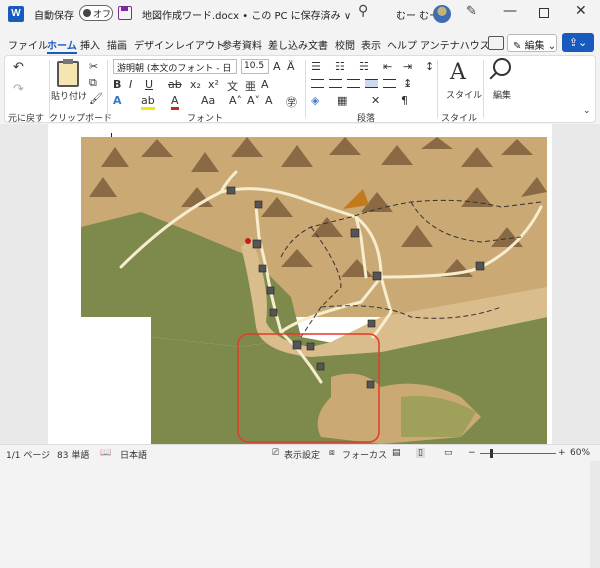  What do you see at coordinates (68, 73) in the screenshot?
I see `paste-icon` at bounding box center [68, 73].